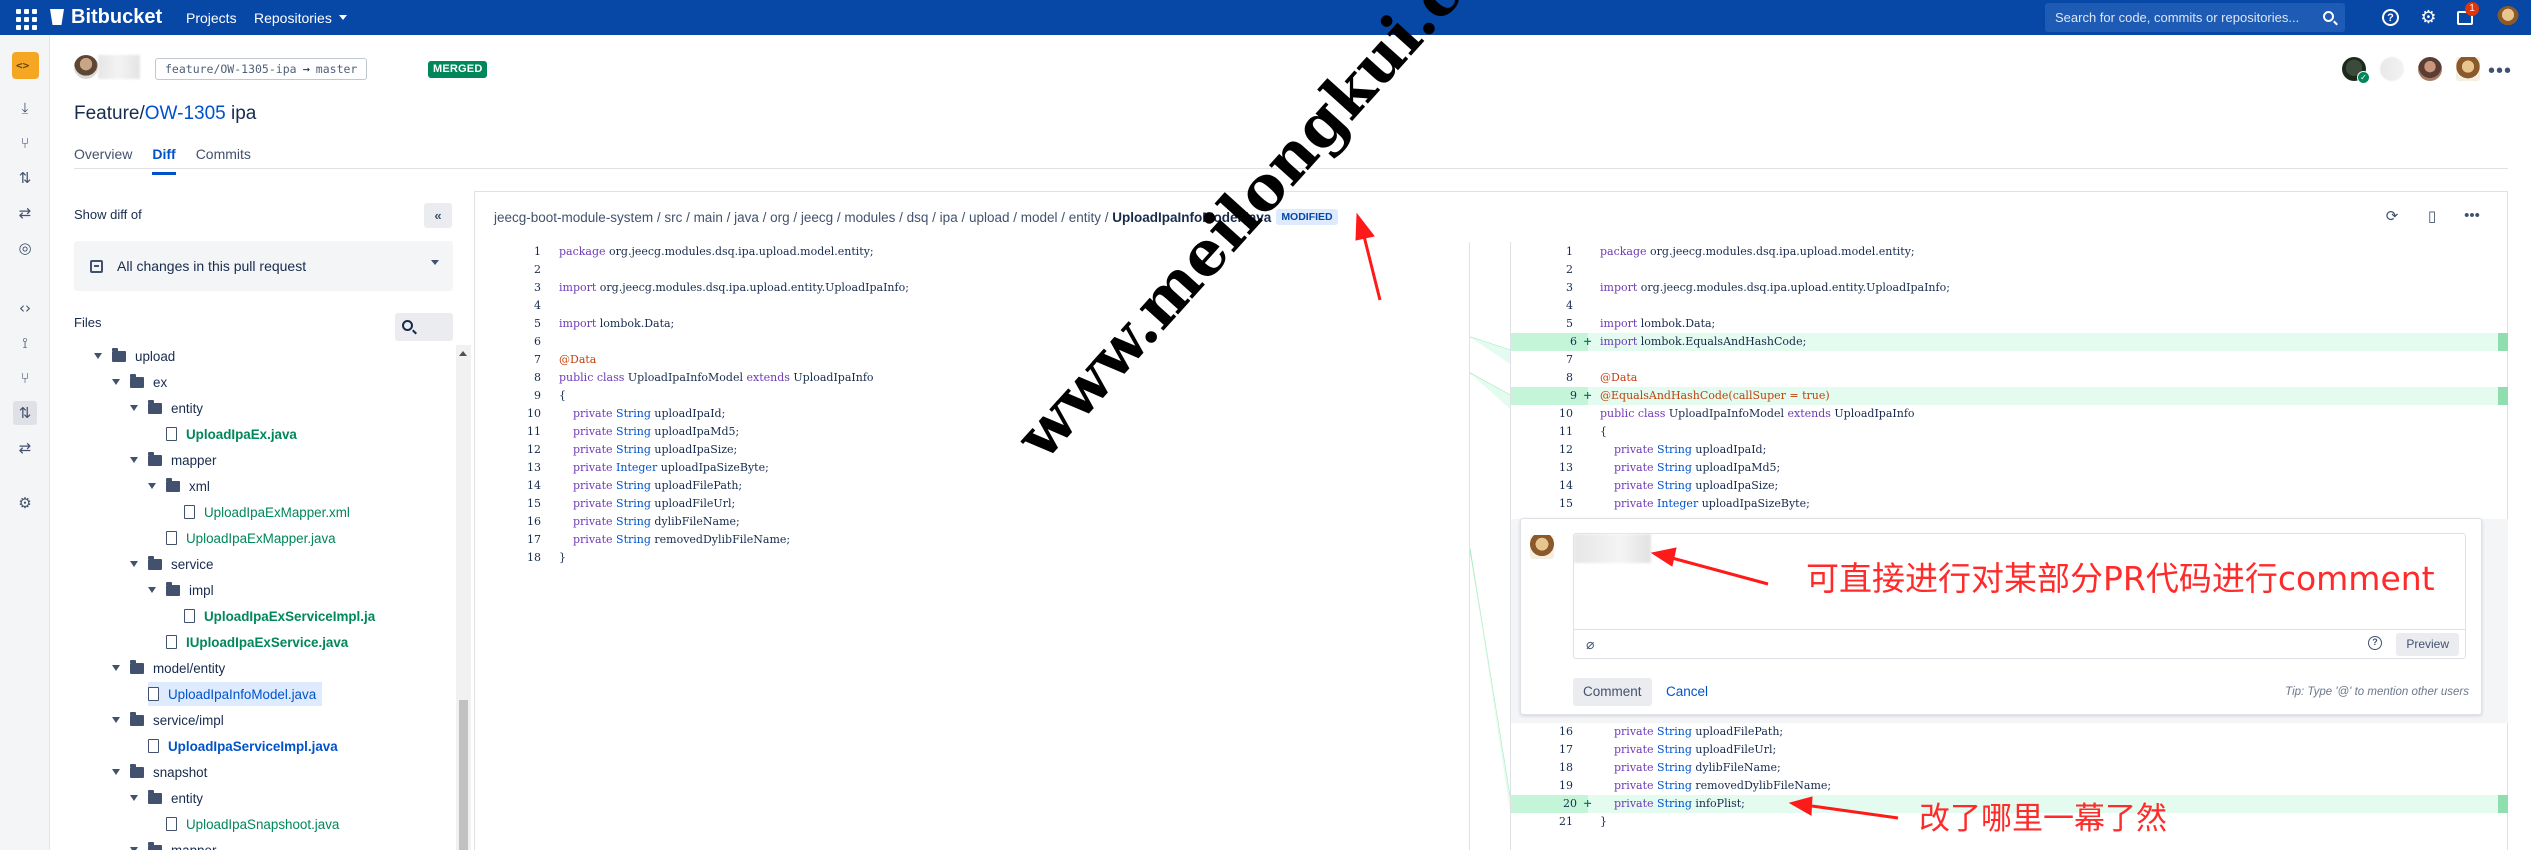 The width and height of the screenshot is (2531, 850). I want to click on diff-line: 4, so click(972, 306).